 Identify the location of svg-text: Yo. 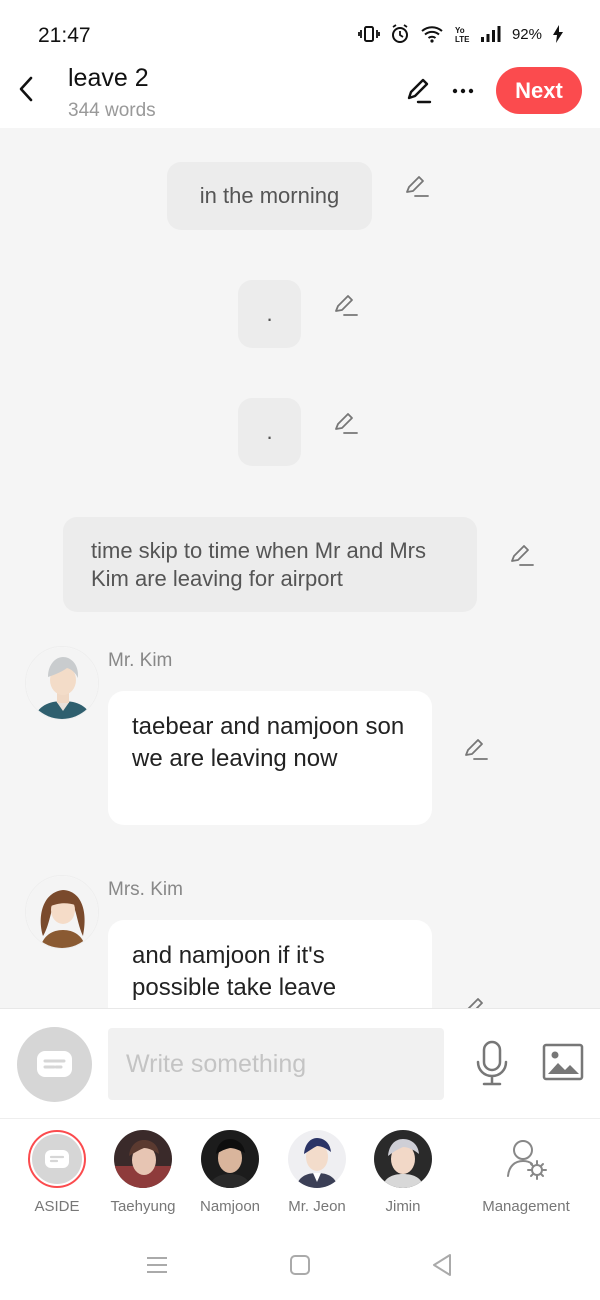
(460, 30).